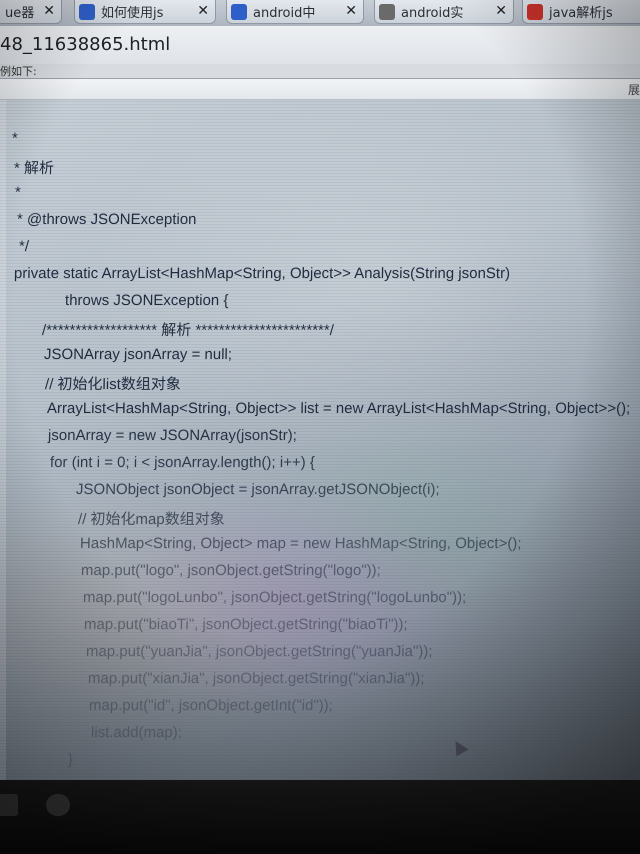 Image resolution: width=640 pixels, height=854 pixels. Describe the element at coordinates (136, 732) in the screenshot. I see `code-line: list.add(map);` at that location.